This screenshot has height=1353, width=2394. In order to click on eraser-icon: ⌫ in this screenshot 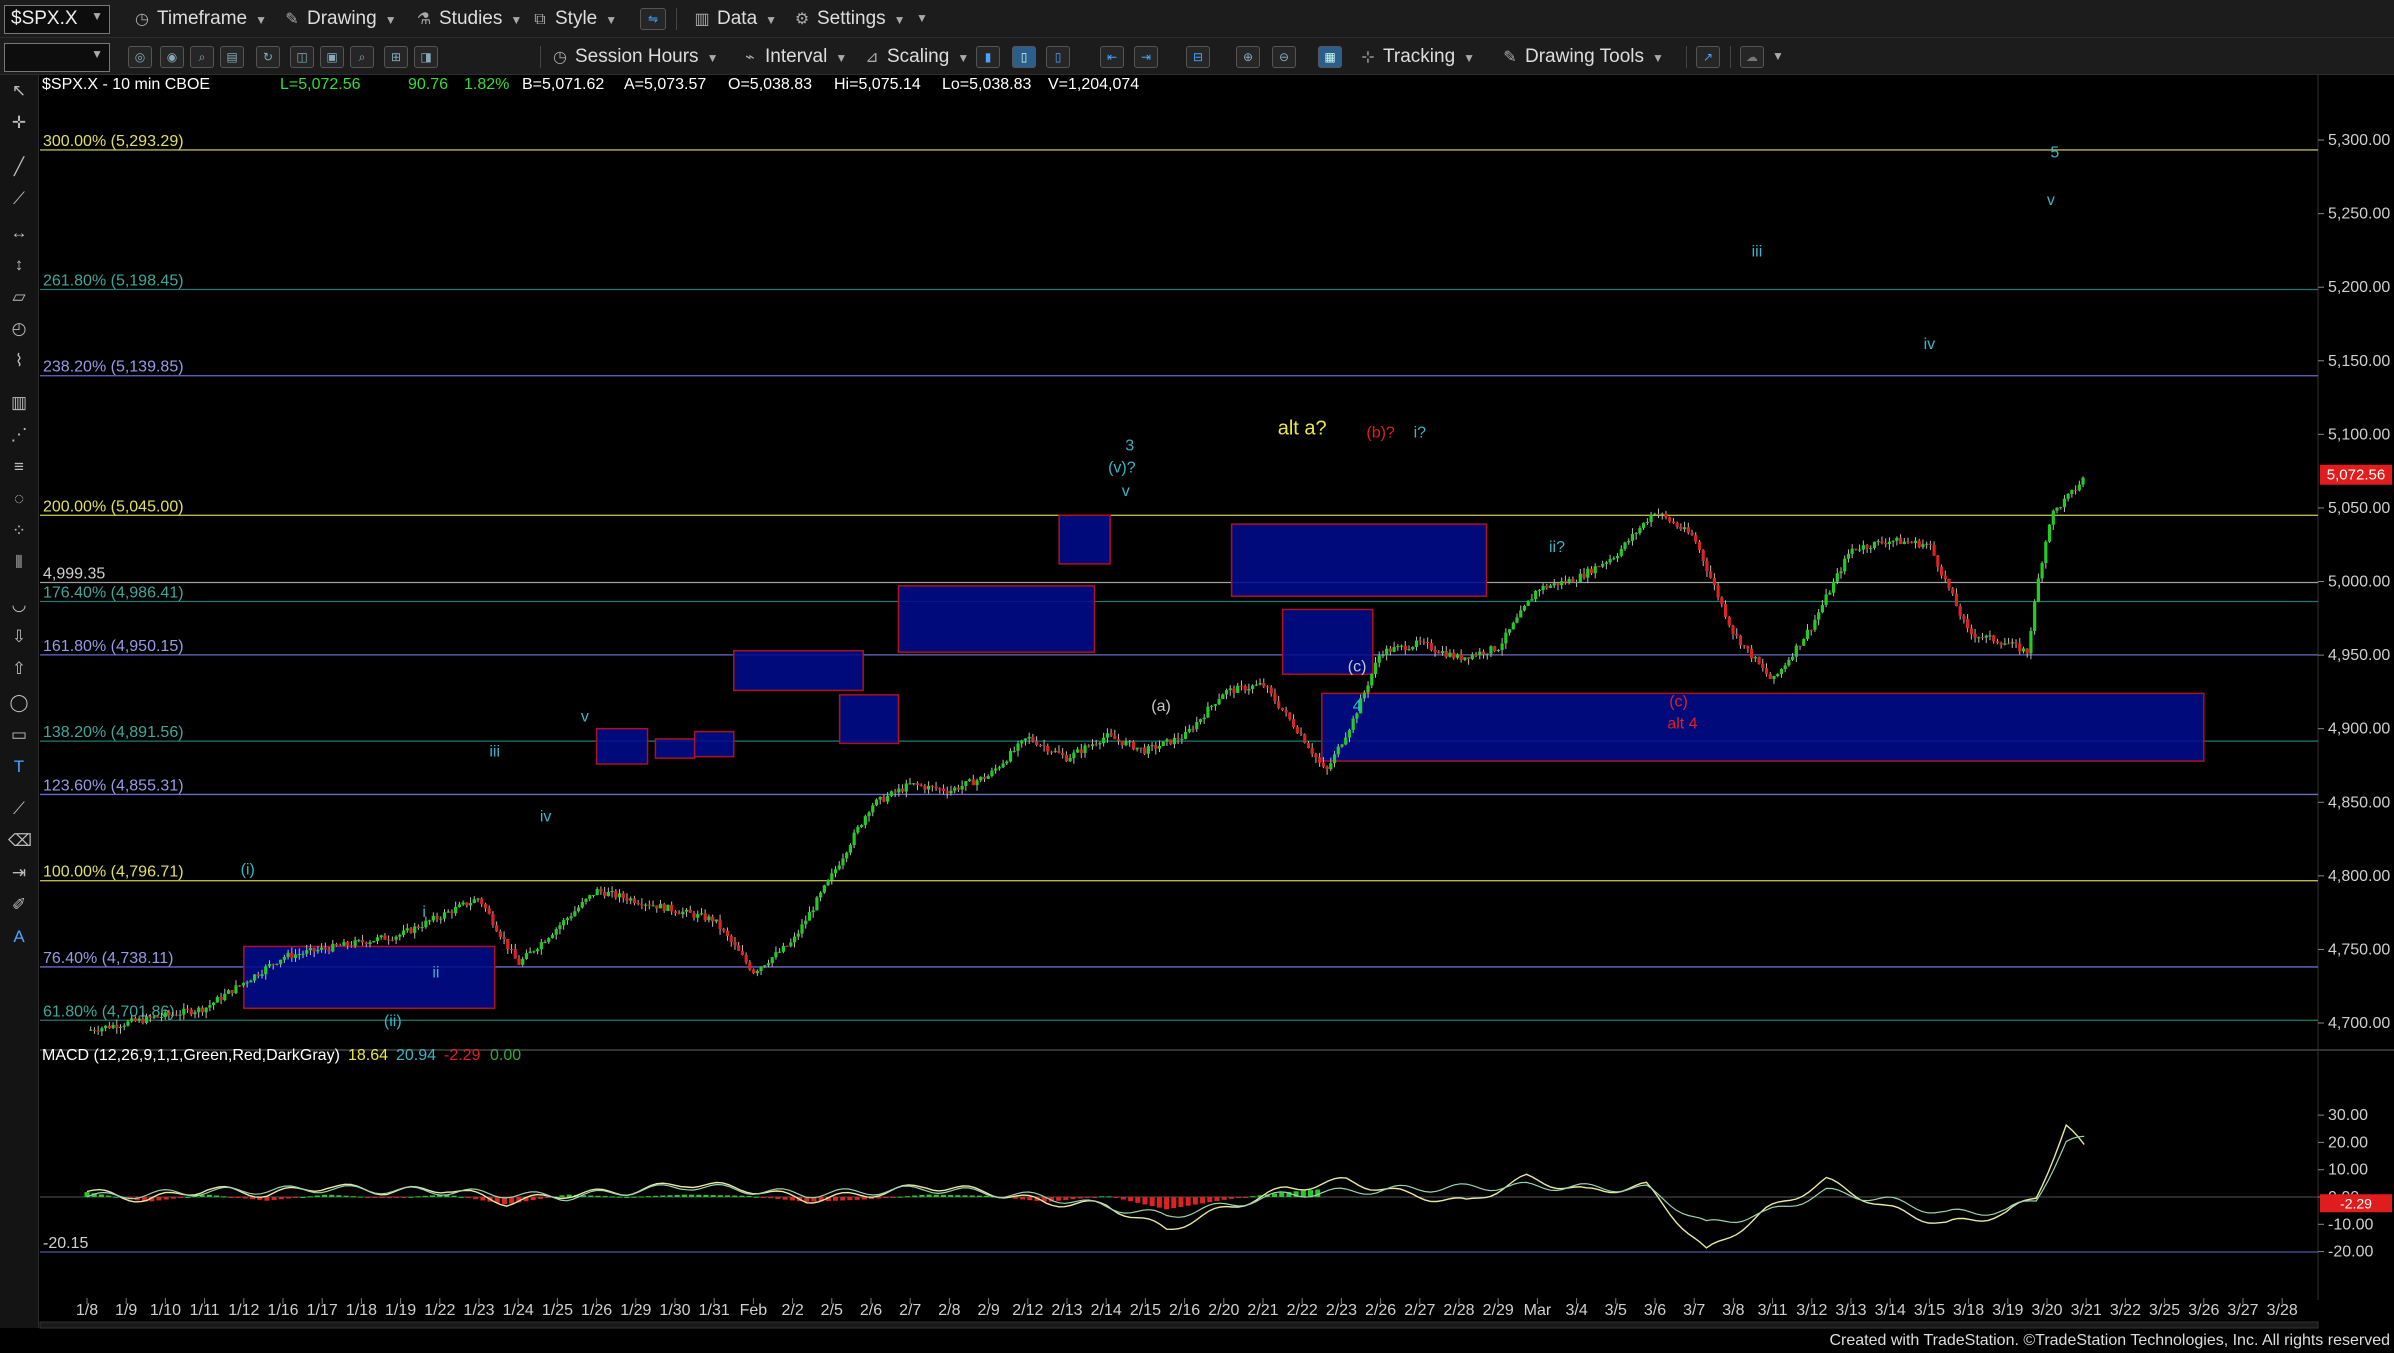, I will do `click(20, 841)`.